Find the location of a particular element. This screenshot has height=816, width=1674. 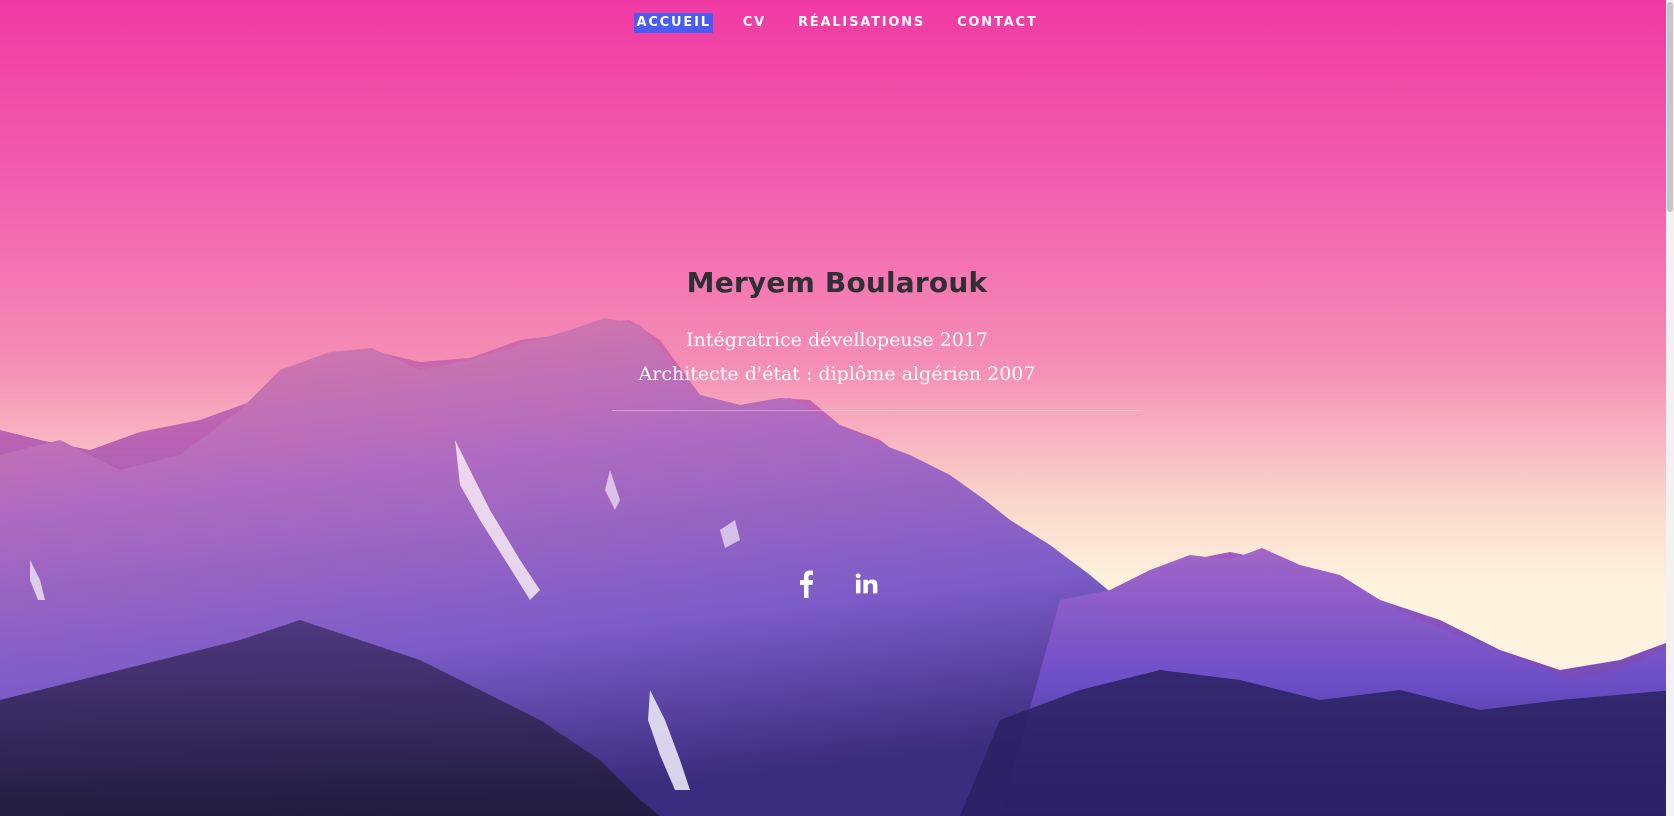

nav-accueil: ACCUEIL is located at coordinates (673, 23).